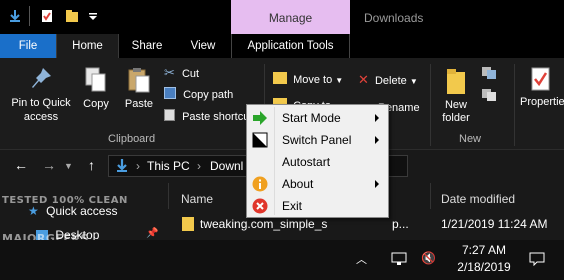  I want to click on cut-button: ✂ Cut, so click(181, 73).